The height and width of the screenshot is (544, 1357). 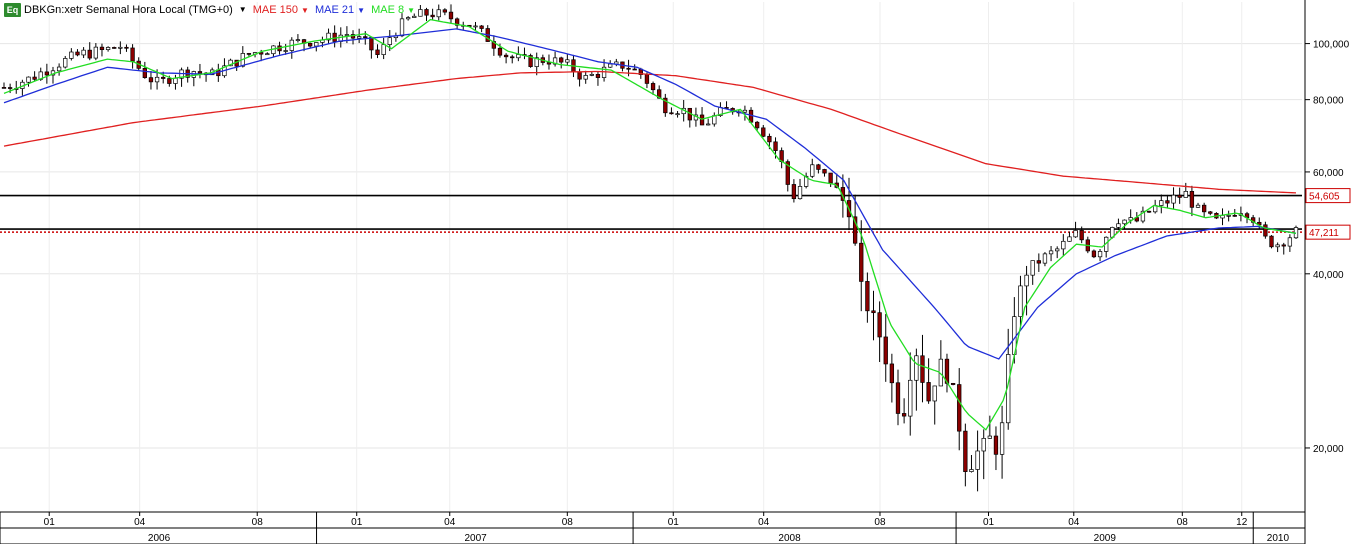 What do you see at coordinates (1324, 197) in the screenshot?
I see `level-price-label: 54,605` at bounding box center [1324, 197].